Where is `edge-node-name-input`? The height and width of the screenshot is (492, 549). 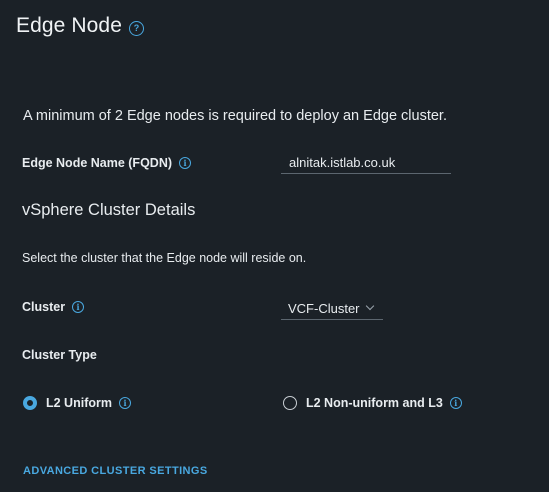
edge-node-name-input is located at coordinates (366, 162).